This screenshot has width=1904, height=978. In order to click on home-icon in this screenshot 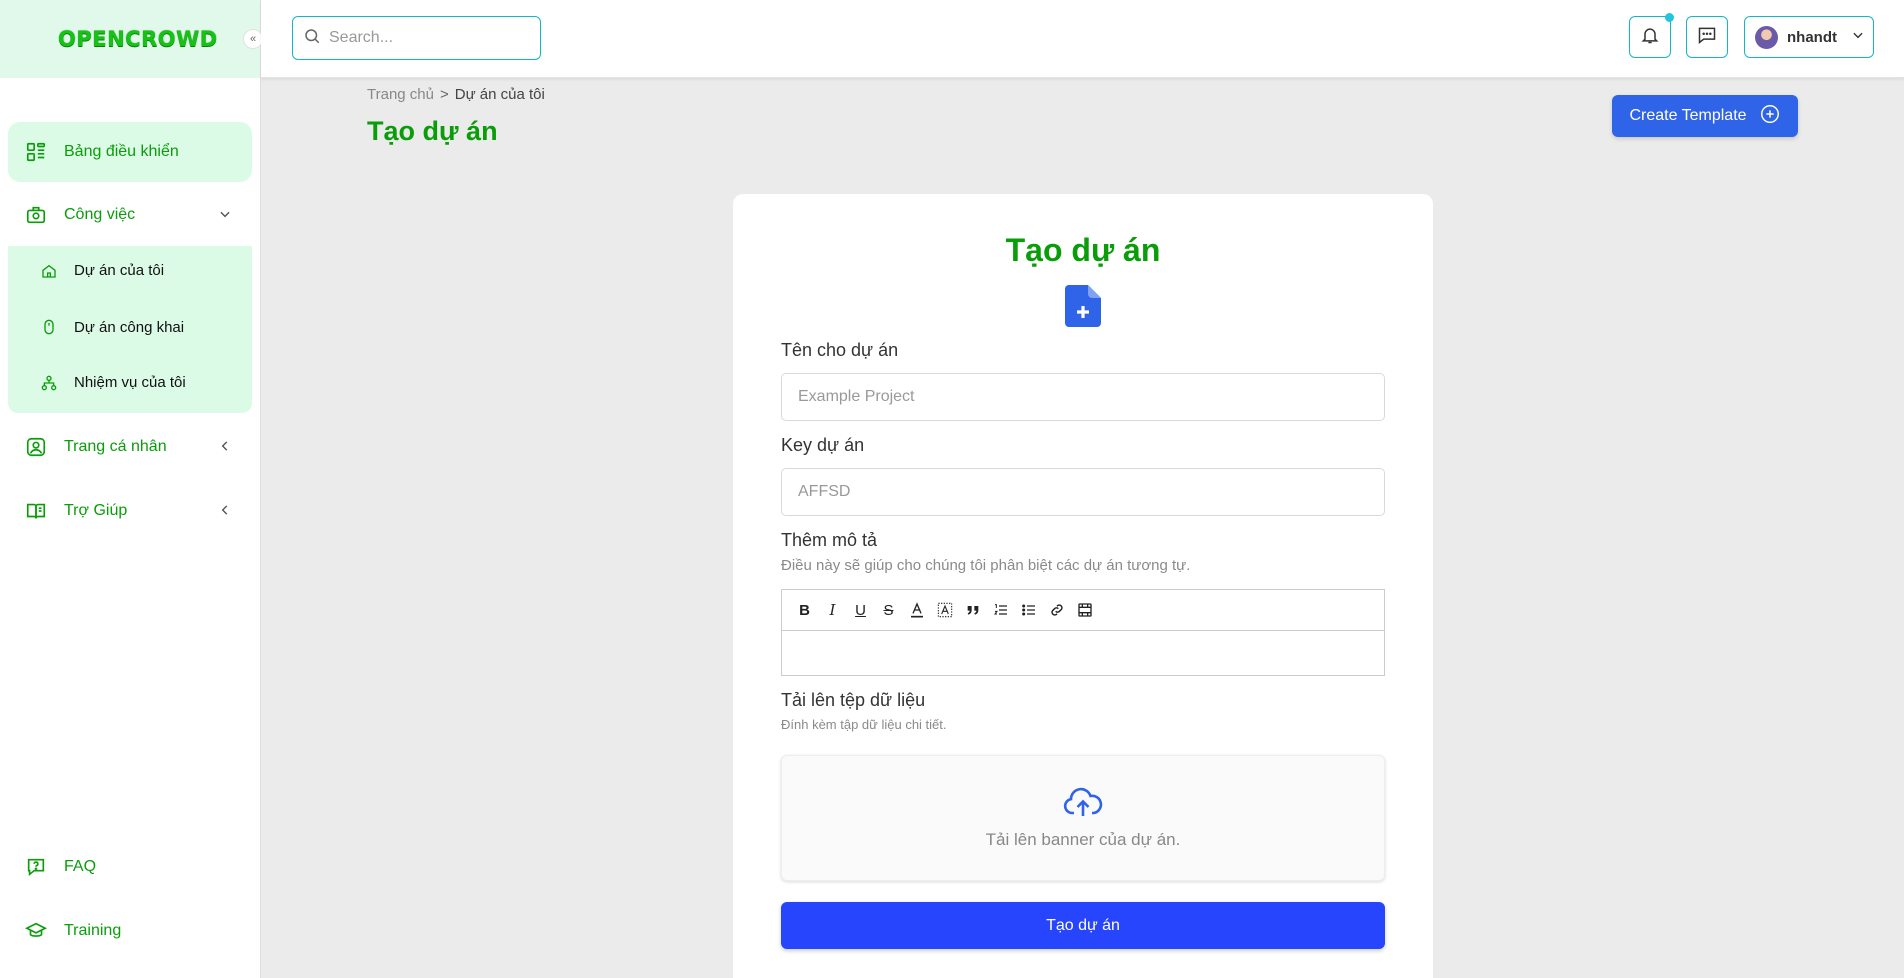, I will do `click(49, 271)`.